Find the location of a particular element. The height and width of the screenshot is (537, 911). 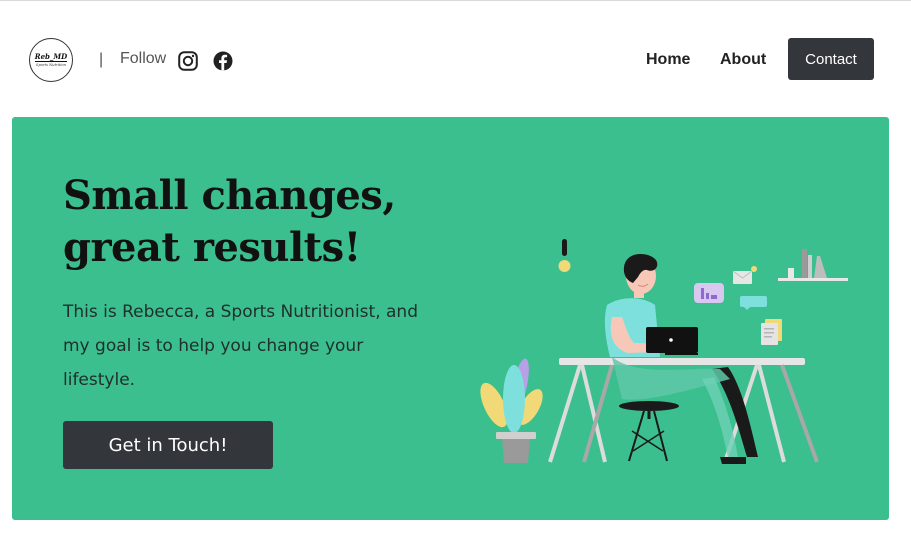

headline-line-1: Small changes, is located at coordinates (229, 195).